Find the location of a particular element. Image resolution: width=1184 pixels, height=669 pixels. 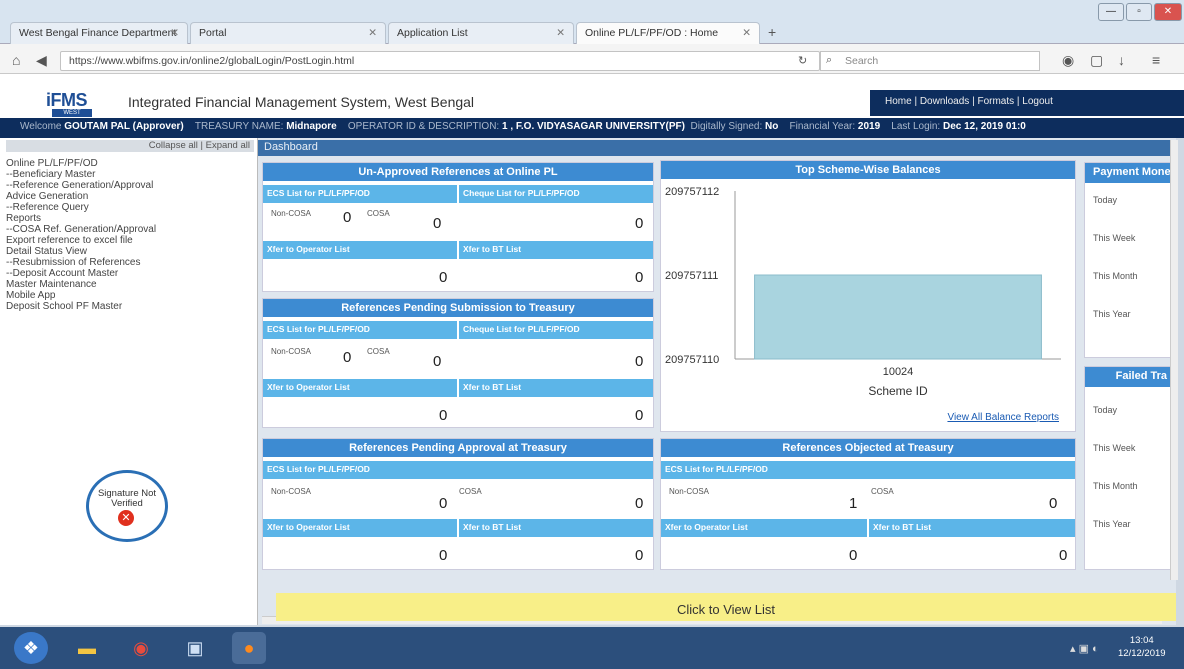

sidebar-item-mobile-app: Mobile App is located at coordinates (30, 295).